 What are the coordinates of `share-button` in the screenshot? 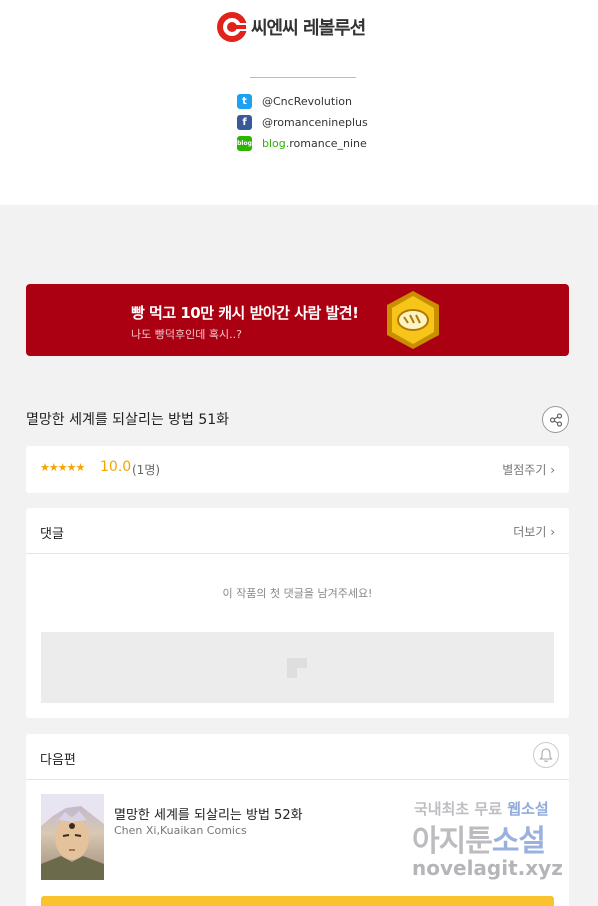 It's located at (555, 419).